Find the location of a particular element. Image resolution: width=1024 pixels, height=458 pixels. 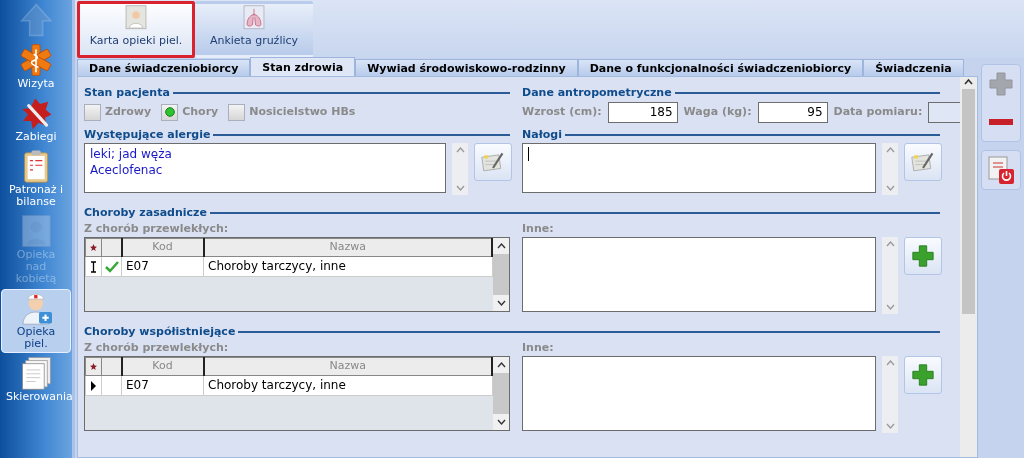

clipboard-icon is located at coordinates (36, 166).